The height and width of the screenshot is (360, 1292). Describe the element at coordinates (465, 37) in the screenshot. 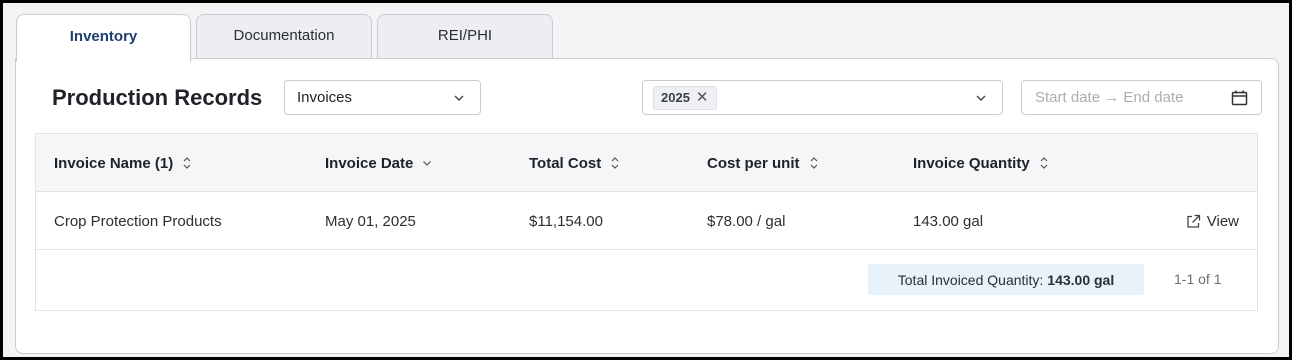

I see `tab-rei-phi: REI/PHI` at that location.